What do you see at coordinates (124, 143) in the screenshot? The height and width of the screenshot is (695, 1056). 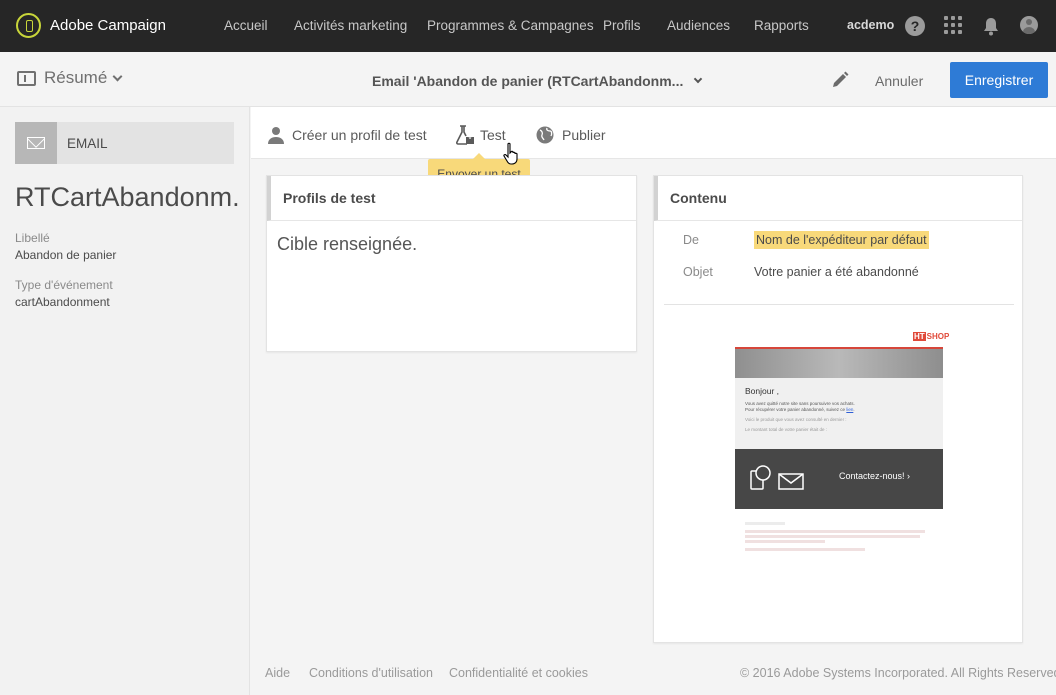 I see `channel-type-card: EMAIL` at bounding box center [124, 143].